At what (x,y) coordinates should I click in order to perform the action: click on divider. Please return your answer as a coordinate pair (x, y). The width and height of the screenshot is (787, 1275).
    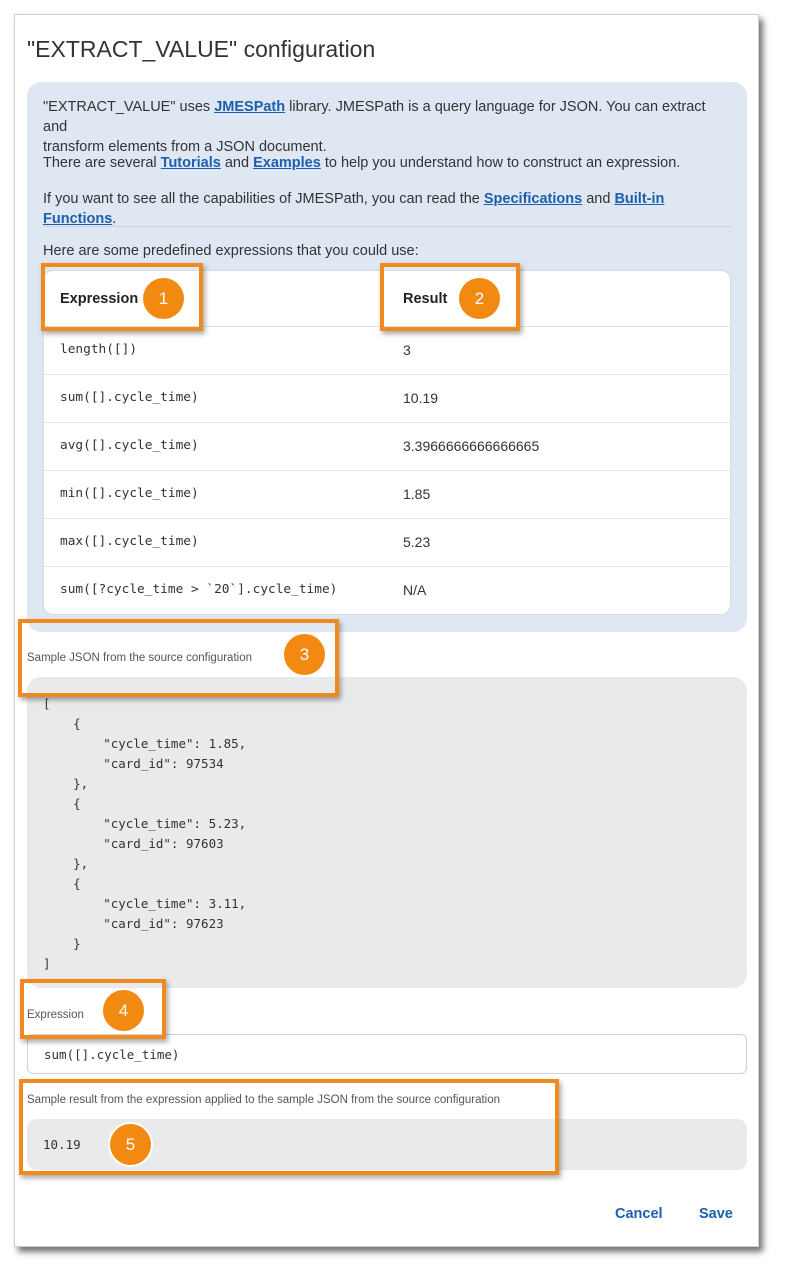
    Looking at the image, I should click on (387, 226).